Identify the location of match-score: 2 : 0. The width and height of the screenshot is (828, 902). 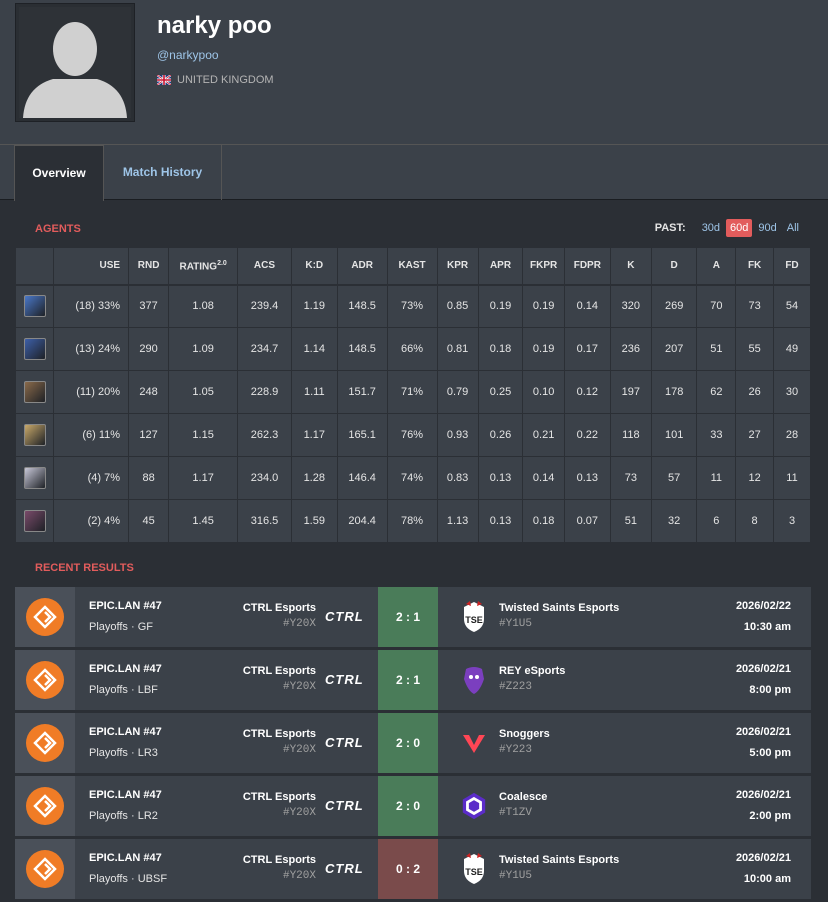
(408, 806).